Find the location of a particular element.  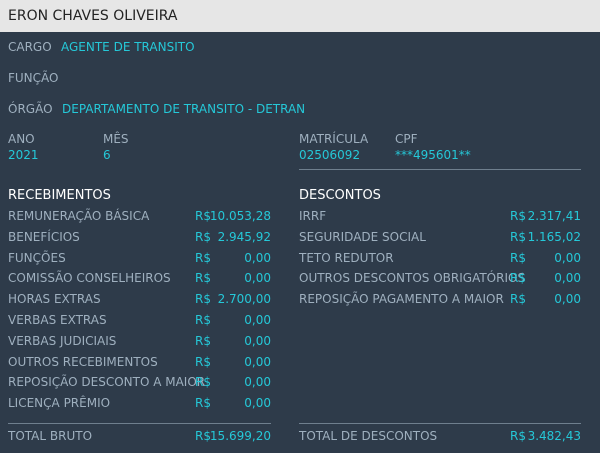

recebimentos-row-label: OUTROS RECEBIMENTOS is located at coordinates (83, 362).